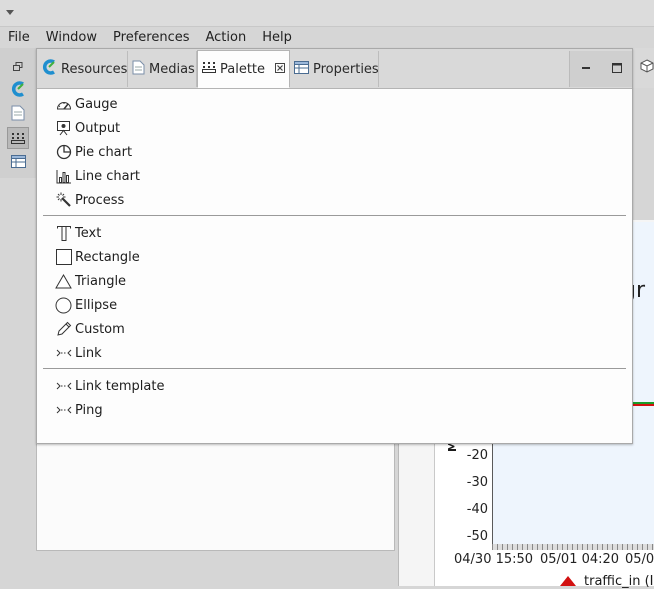 The width and height of the screenshot is (654, 589). Describe the element at coordinates (63, 233) in the screenshot. I see `text-icon` at that location.